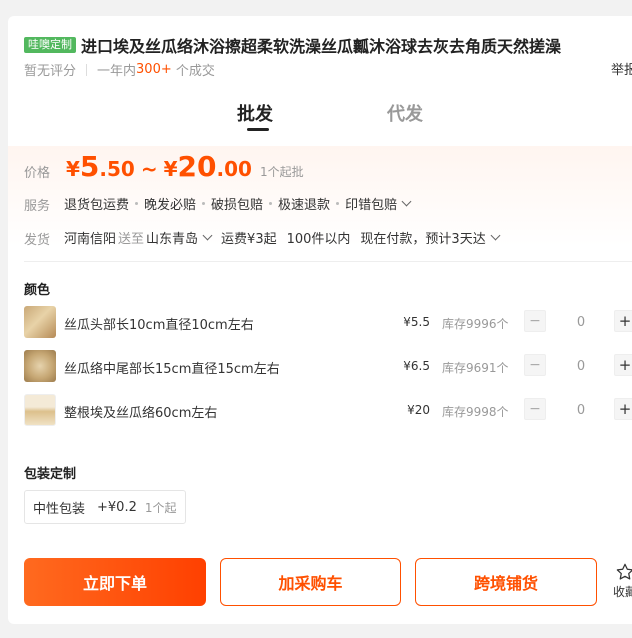 The width and height of the screenshot is (632, 638). What do you see at coordinates (170, 169) in the screenshot?
I see `currency-symbol-max: ¥` at bounding box center [170, 169].